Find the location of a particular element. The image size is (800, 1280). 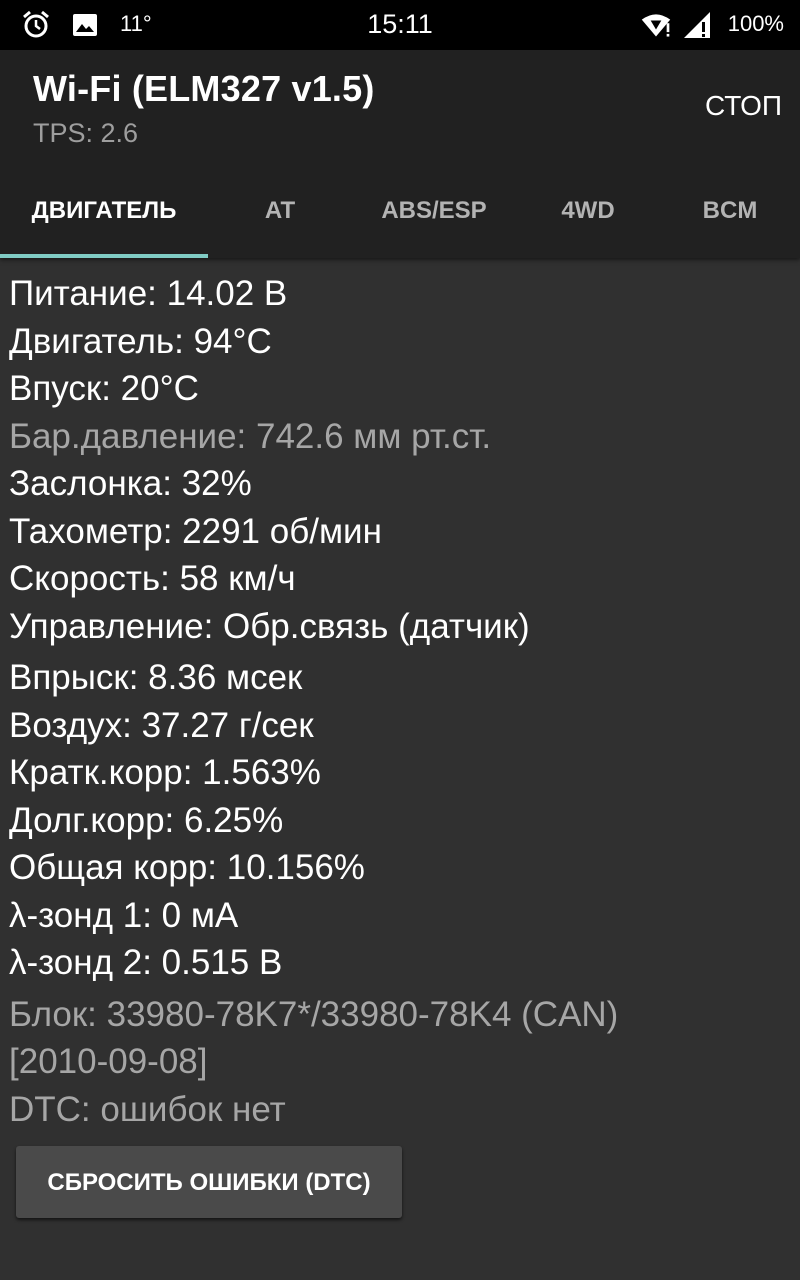

wifi-icon is located at coordinates (656, 25).